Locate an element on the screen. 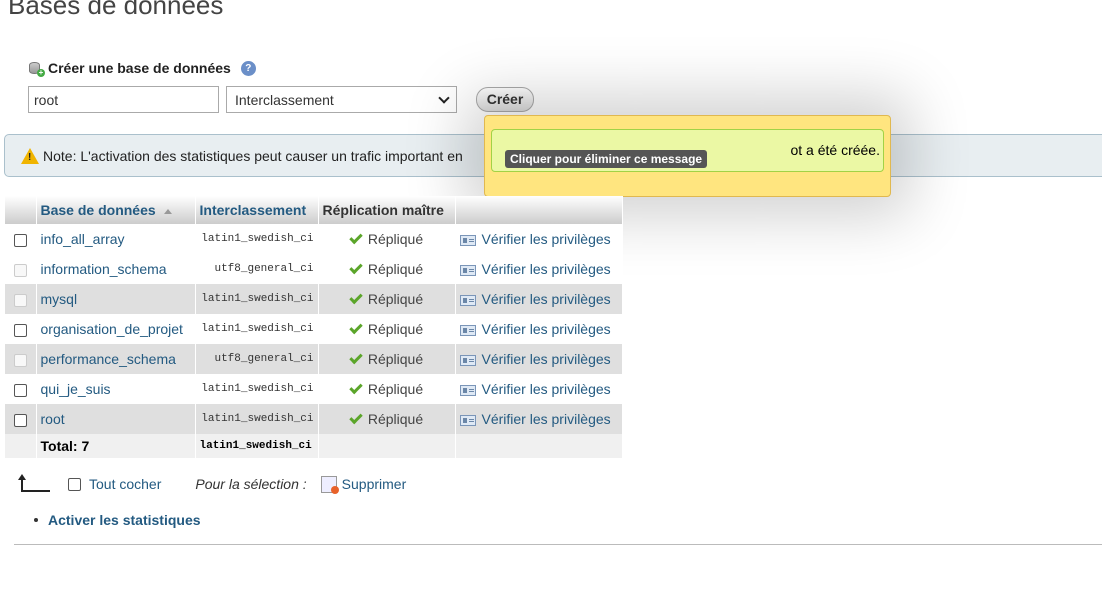 This screenshot has width=1102, height=592. dismiss-tooltip: Cliquer pour éliminer ce message is located at coordinates (606, 159).